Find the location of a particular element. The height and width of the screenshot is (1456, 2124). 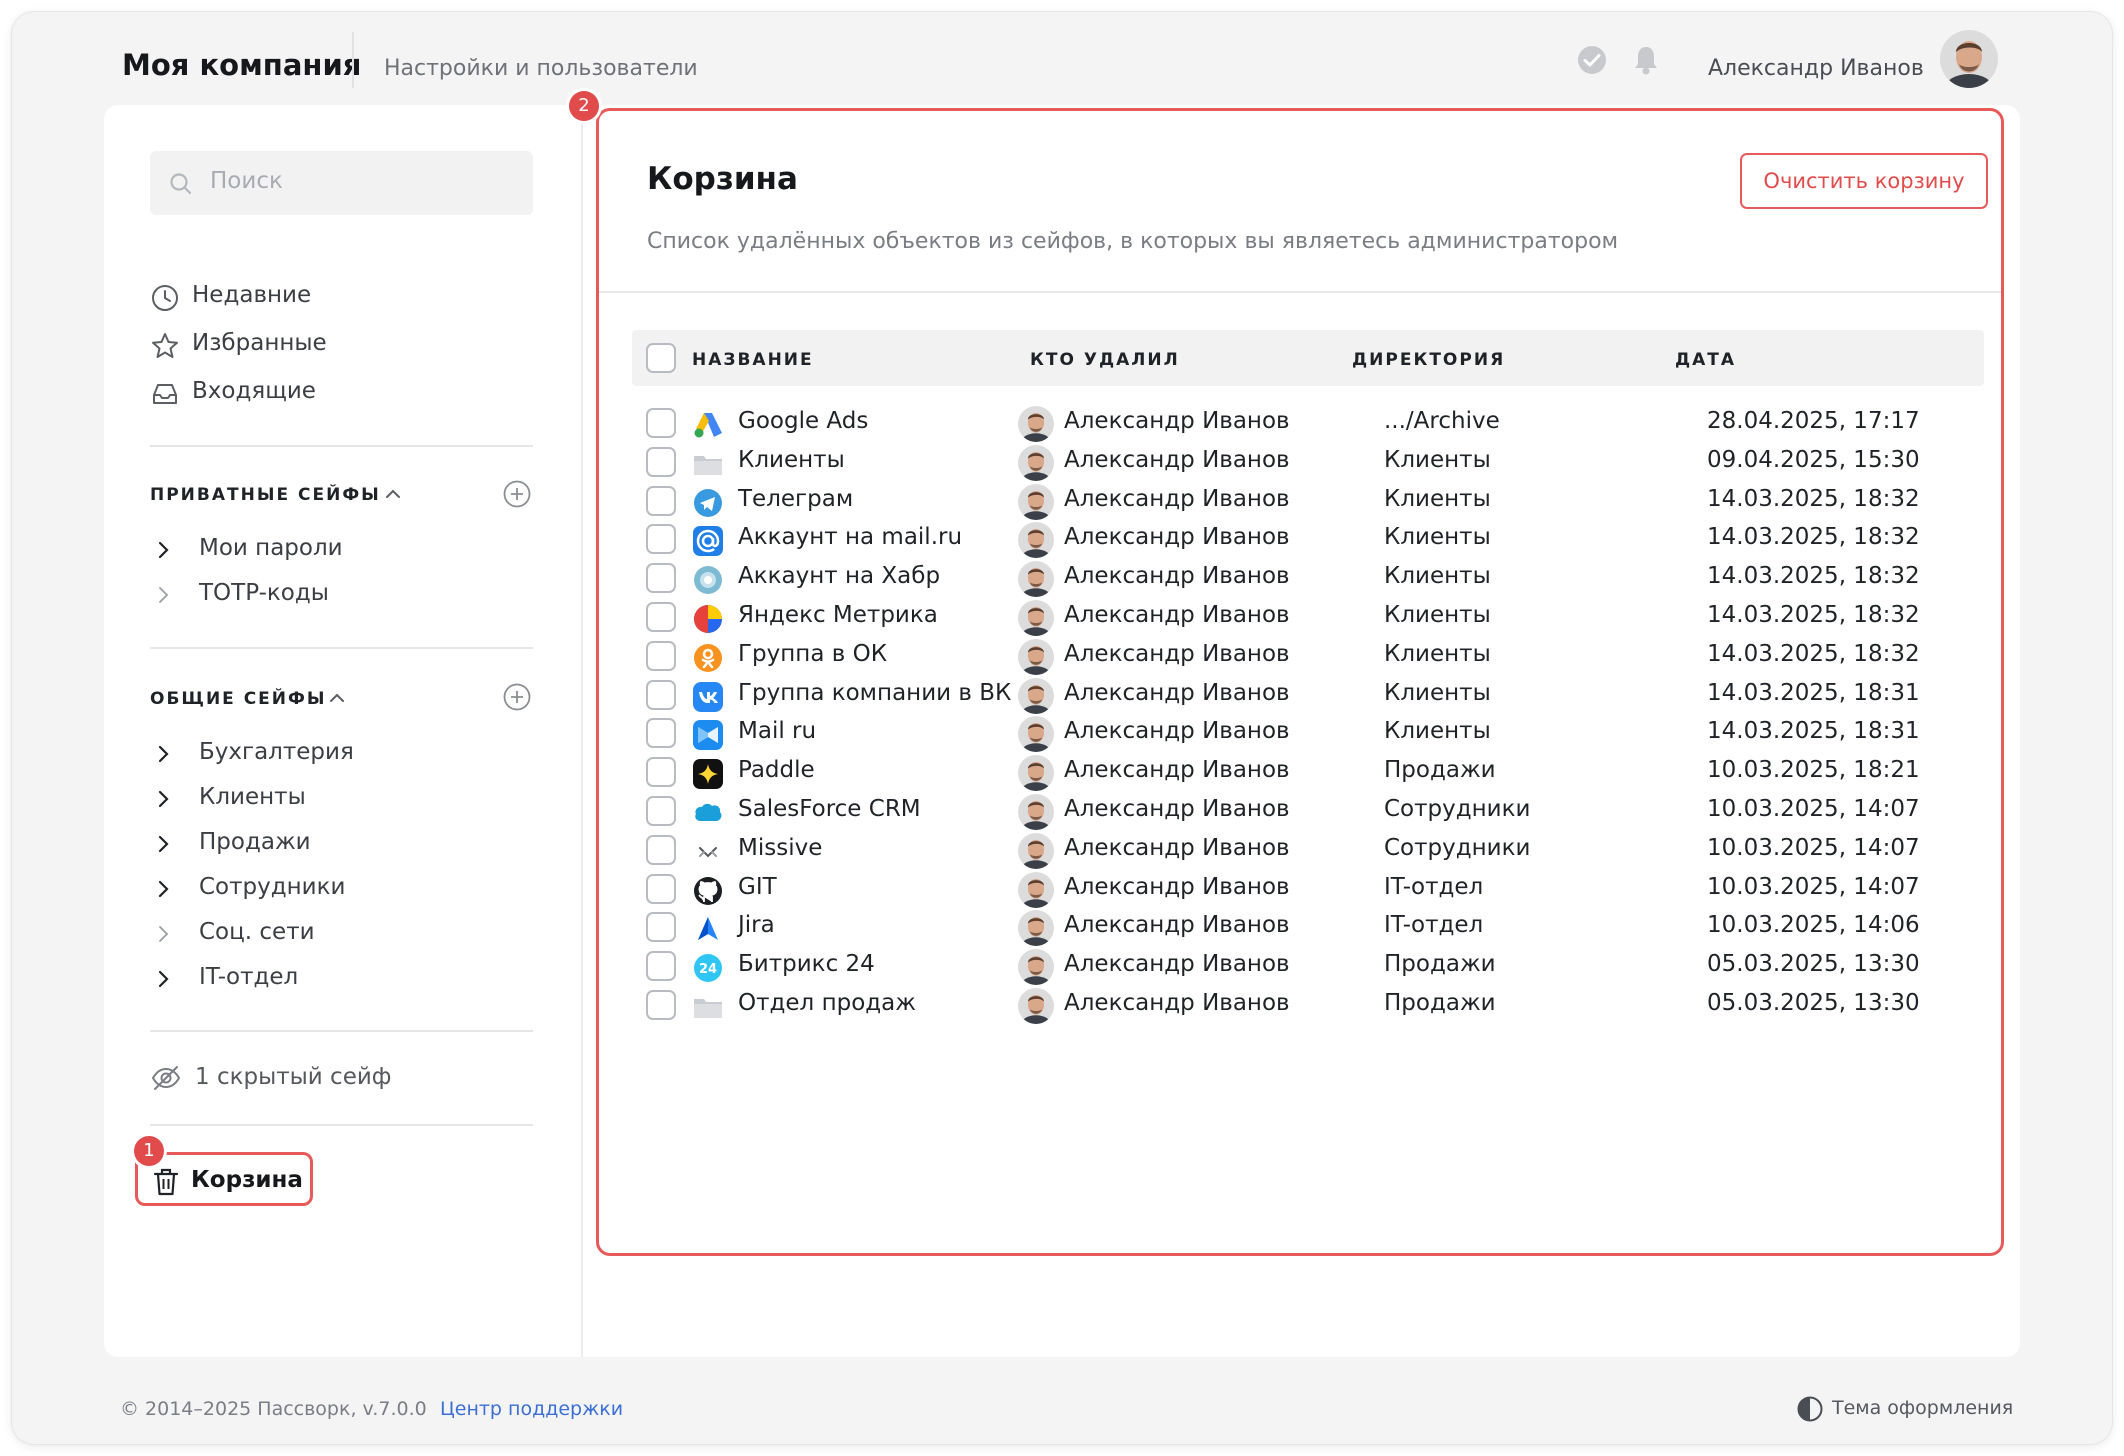

item-name: Аккаунт на Хабр is located at coordinates (839, 576).